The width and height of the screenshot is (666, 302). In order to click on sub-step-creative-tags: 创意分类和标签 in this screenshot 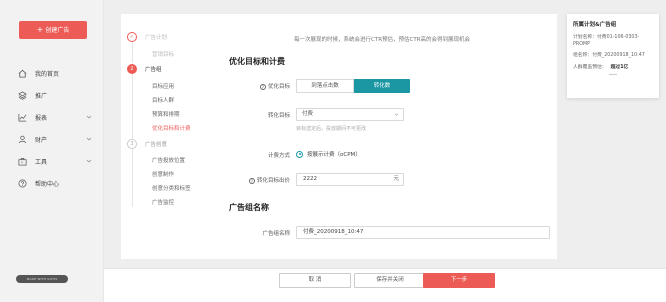, I will do `click(171, 188)`.